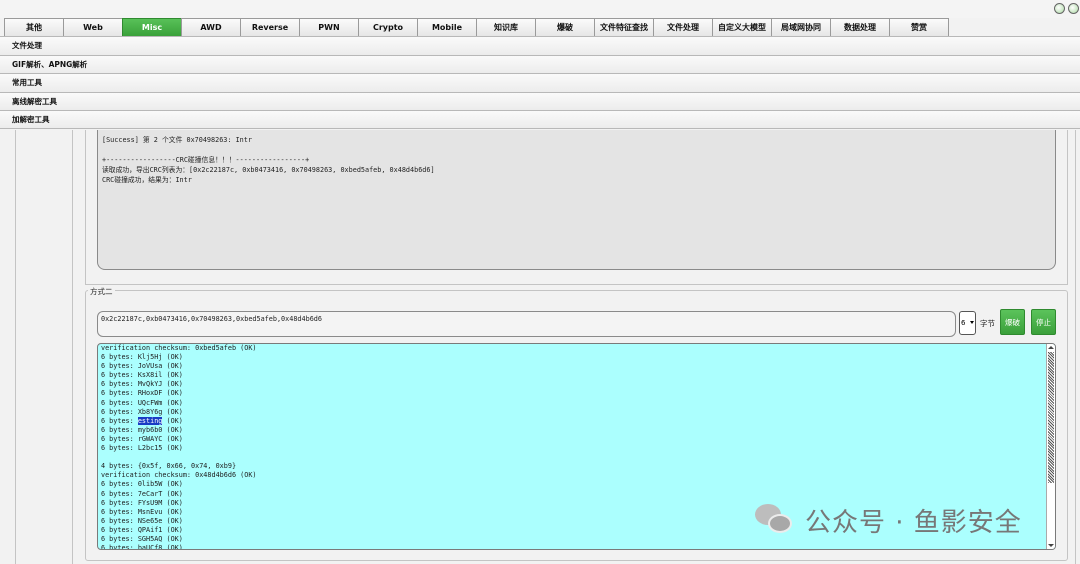 The width and height of the screenshot is (1080, 564). What do you see at coordinates (388, 27) in the screenshot?
I see `tab-item: Crypto` at bounding box center [388, 27].